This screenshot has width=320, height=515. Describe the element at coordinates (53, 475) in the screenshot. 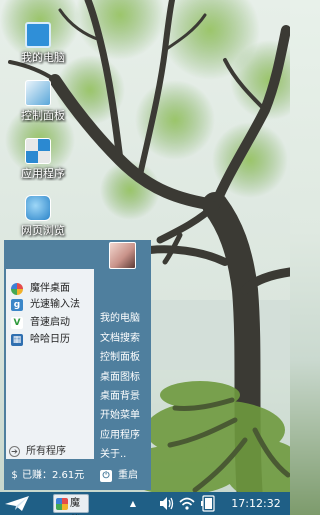

I see `earnings-label: 已赚：2.61元` at that location.